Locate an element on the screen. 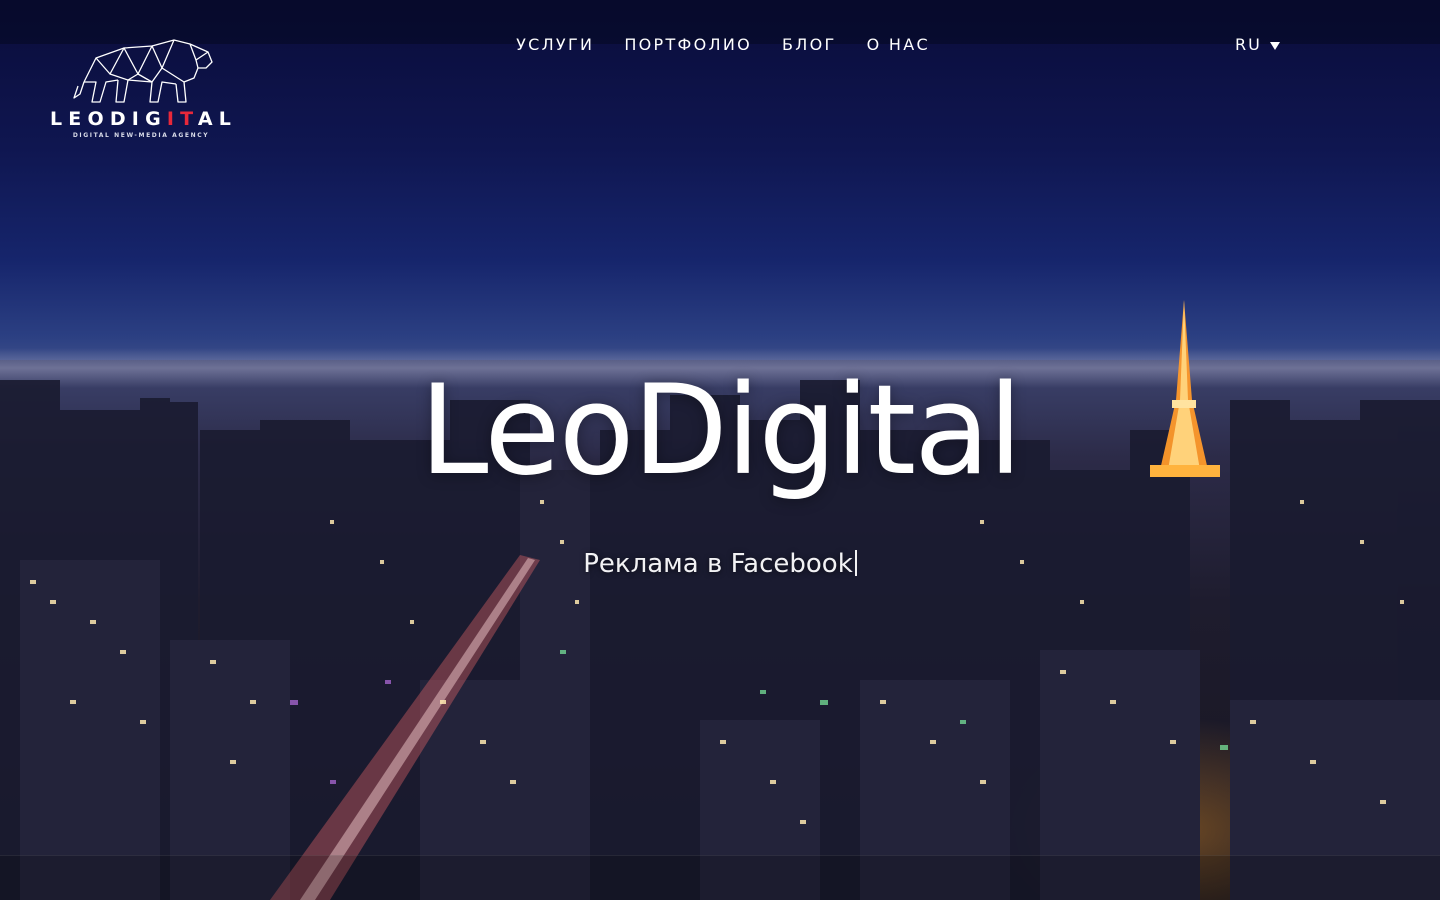  language-current: RU is located at coordinates (1248, 44).